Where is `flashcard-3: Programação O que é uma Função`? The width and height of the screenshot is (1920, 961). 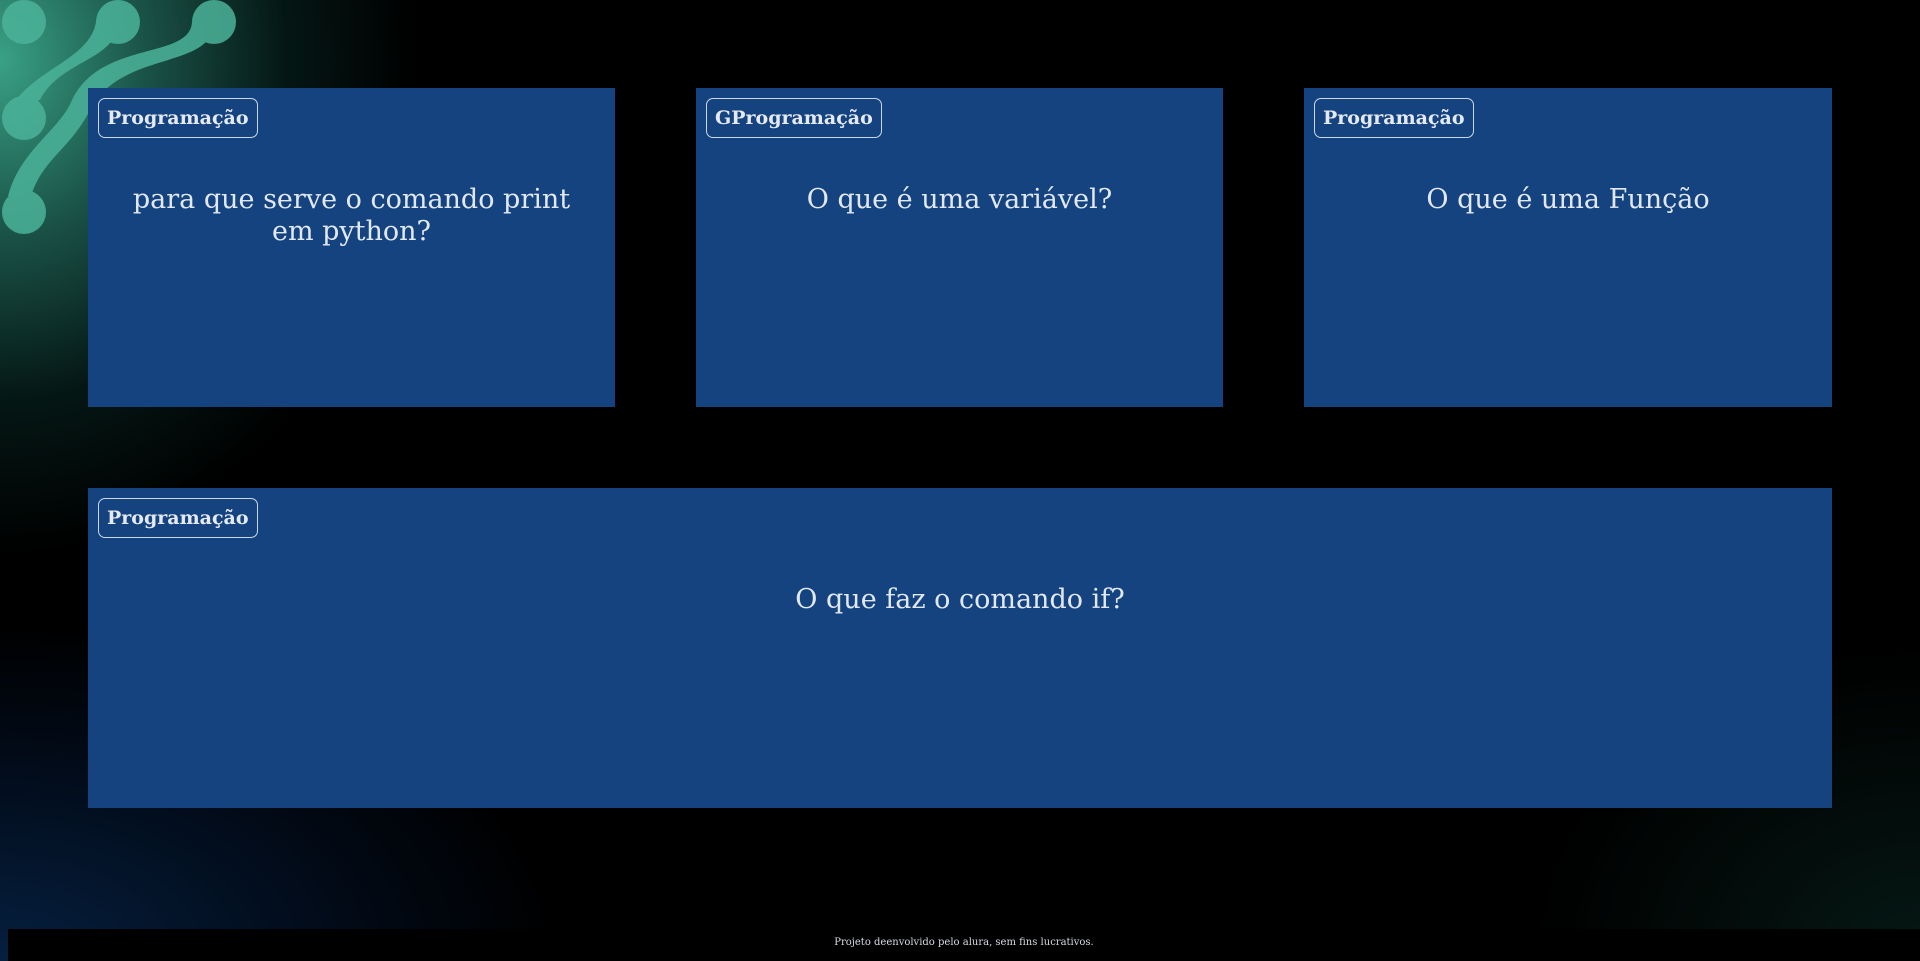 flashcard-3: Programação O que é uma Função is located at coordinates (1568, 247).